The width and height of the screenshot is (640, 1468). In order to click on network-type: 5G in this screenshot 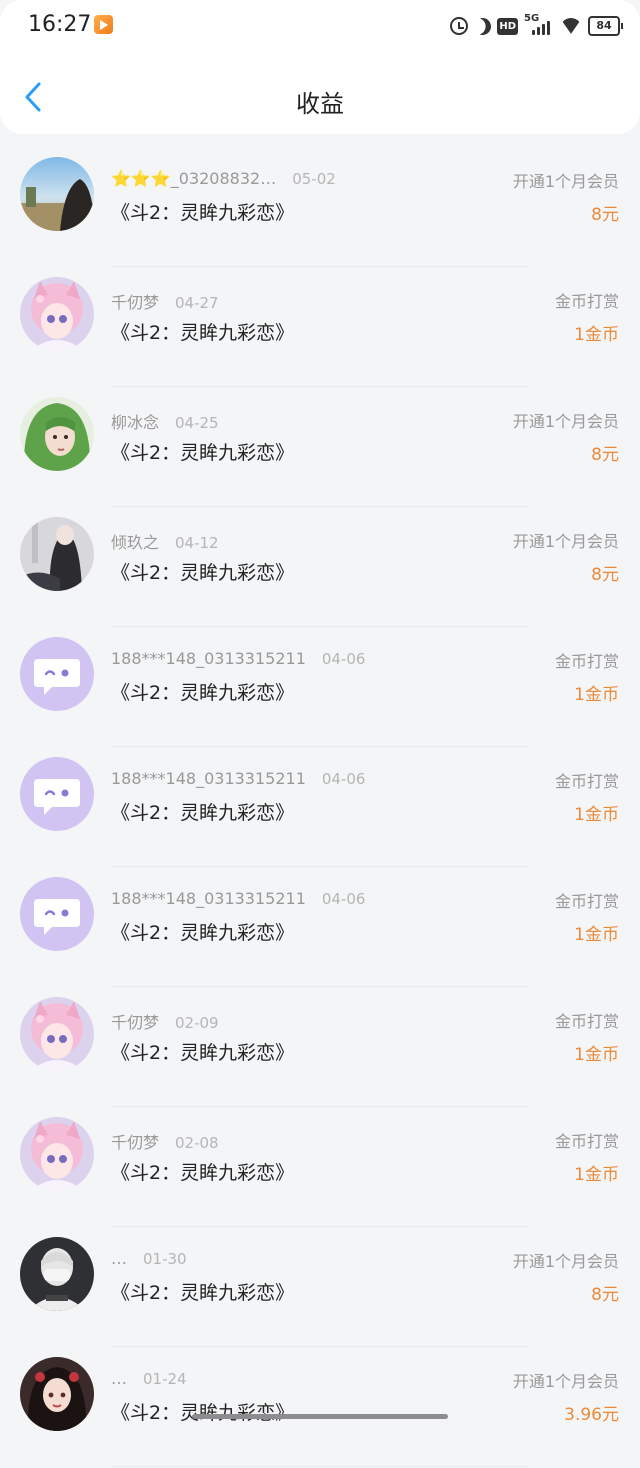, I will do `click(532, 18)`.